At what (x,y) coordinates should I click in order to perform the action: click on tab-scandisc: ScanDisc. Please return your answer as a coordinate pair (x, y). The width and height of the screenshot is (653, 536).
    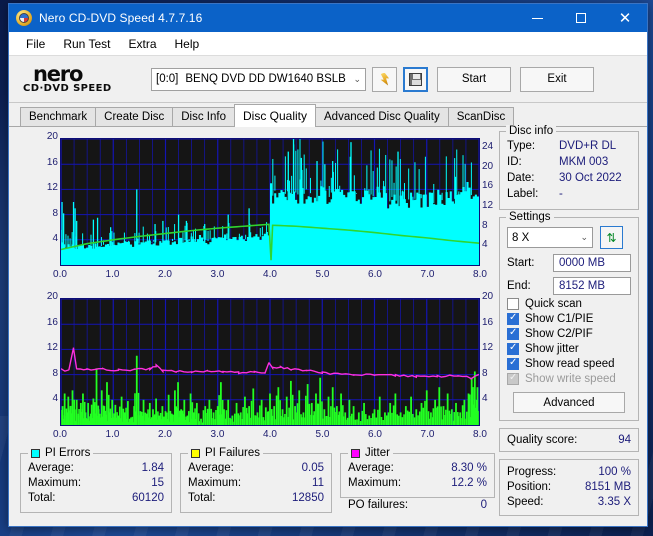
    Looking at the image, I should click on (481, 116).